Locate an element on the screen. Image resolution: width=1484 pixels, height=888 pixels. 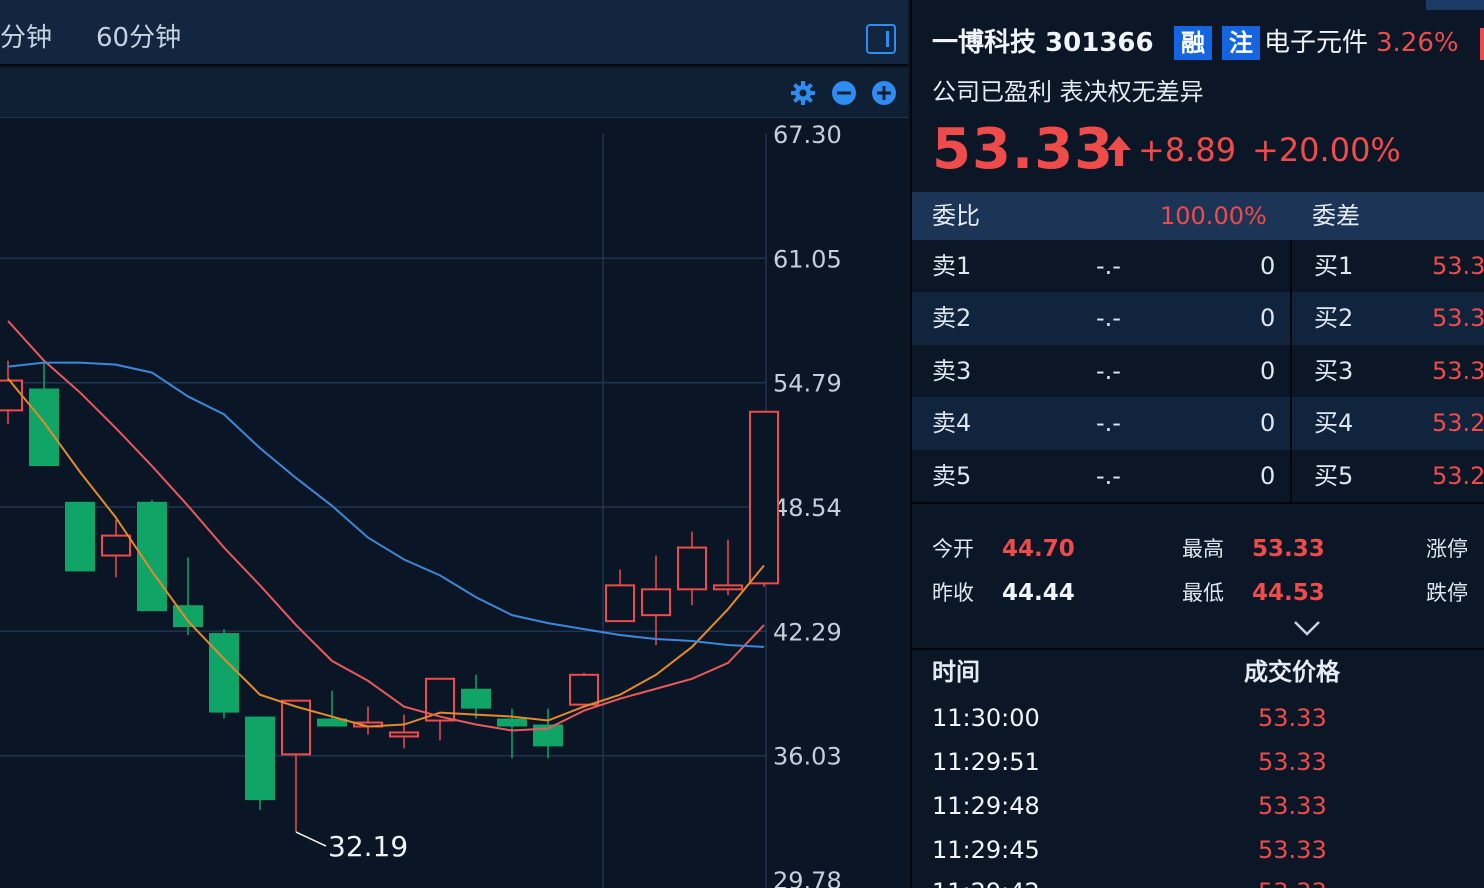
trade-time: 11:29:51 is located at coordinates (986, 762).